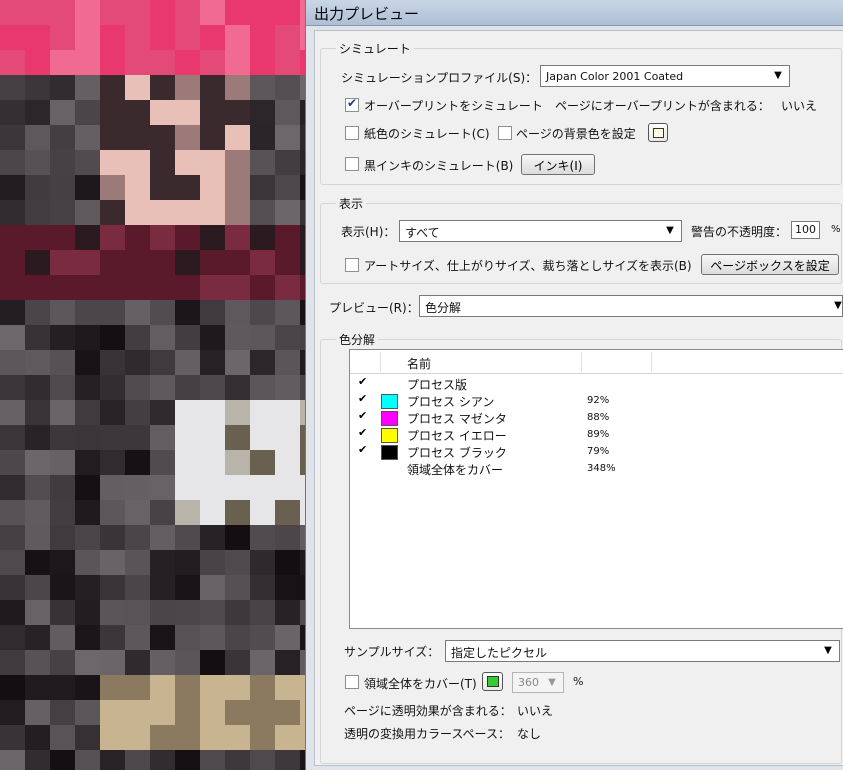 The height and width of the screenshot is (770, 843). I want to click on separation-name: プロセス マゼンタ, so click(457, 419).